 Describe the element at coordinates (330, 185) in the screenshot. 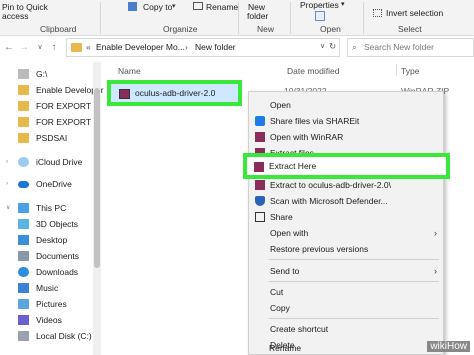

I see `menu-item-label: Extract to oculus-adb-driver-2.0\` at that location.